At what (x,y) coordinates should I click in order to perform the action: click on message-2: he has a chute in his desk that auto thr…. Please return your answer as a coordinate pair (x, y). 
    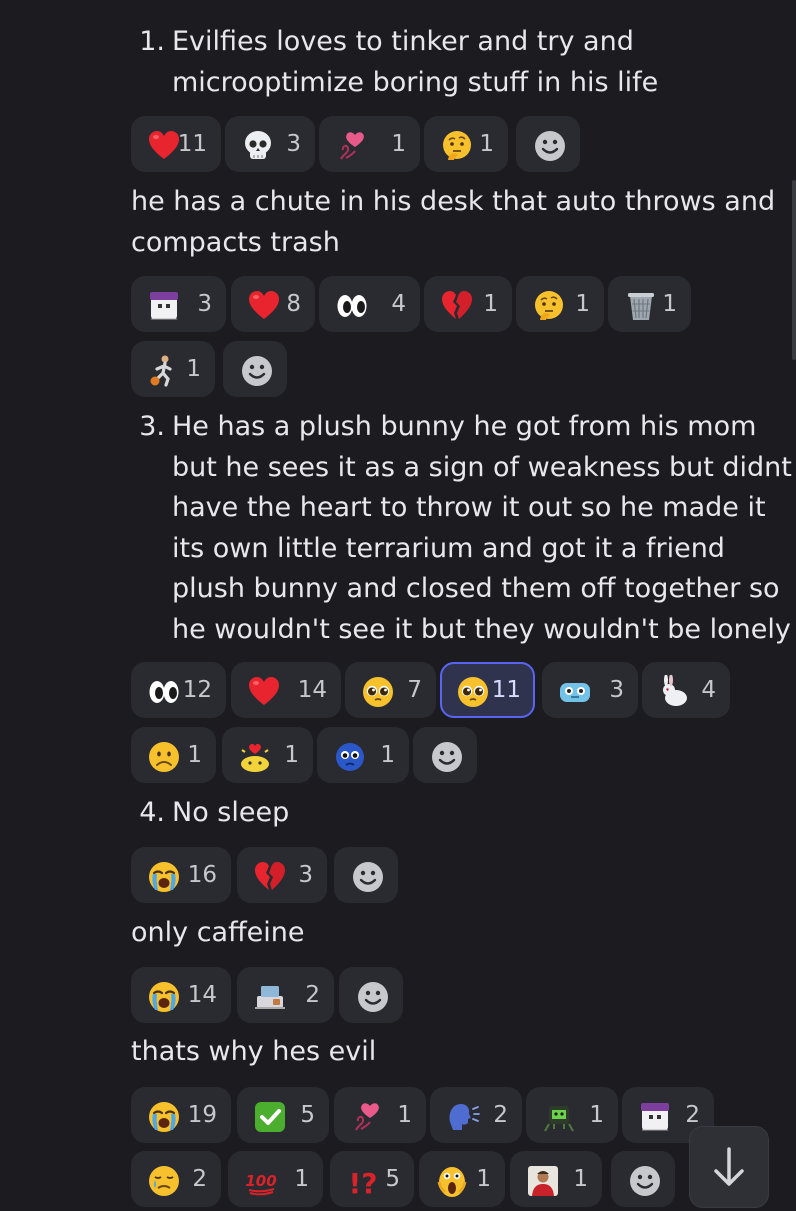
    Looking at the image, I should click on (453, 222).